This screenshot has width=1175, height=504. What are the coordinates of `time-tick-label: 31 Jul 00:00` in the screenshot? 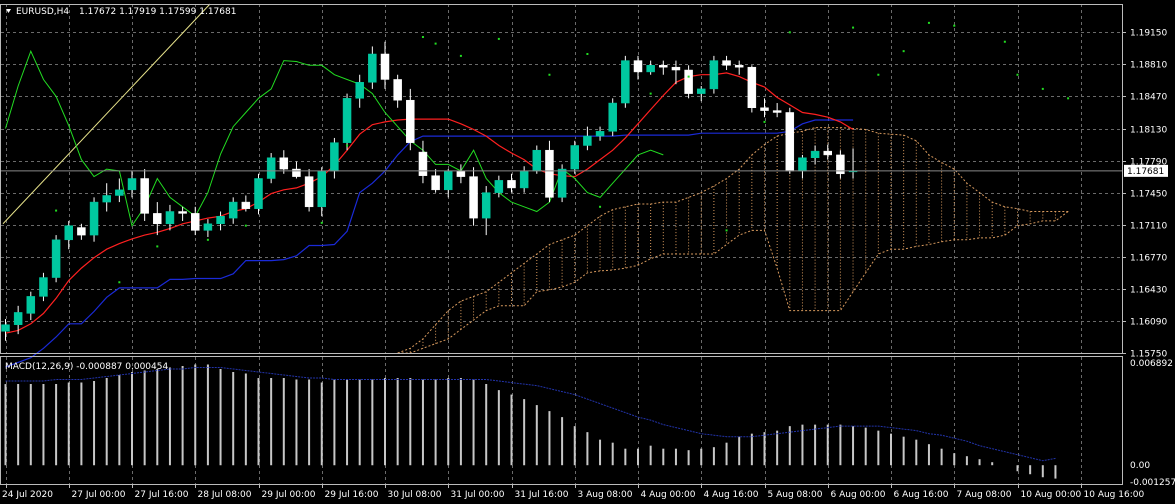 It's located at (478, 495).